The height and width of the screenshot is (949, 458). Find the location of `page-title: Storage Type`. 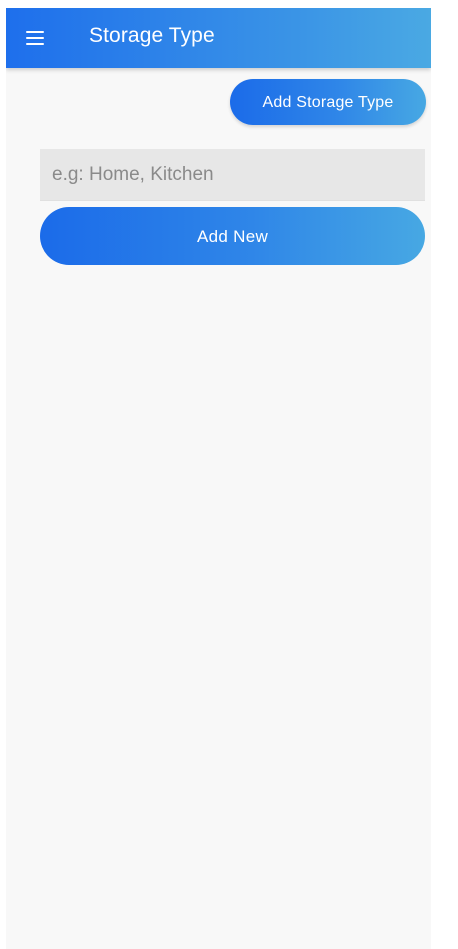

page-title: Storage Type is located at coordinates (152, 35).